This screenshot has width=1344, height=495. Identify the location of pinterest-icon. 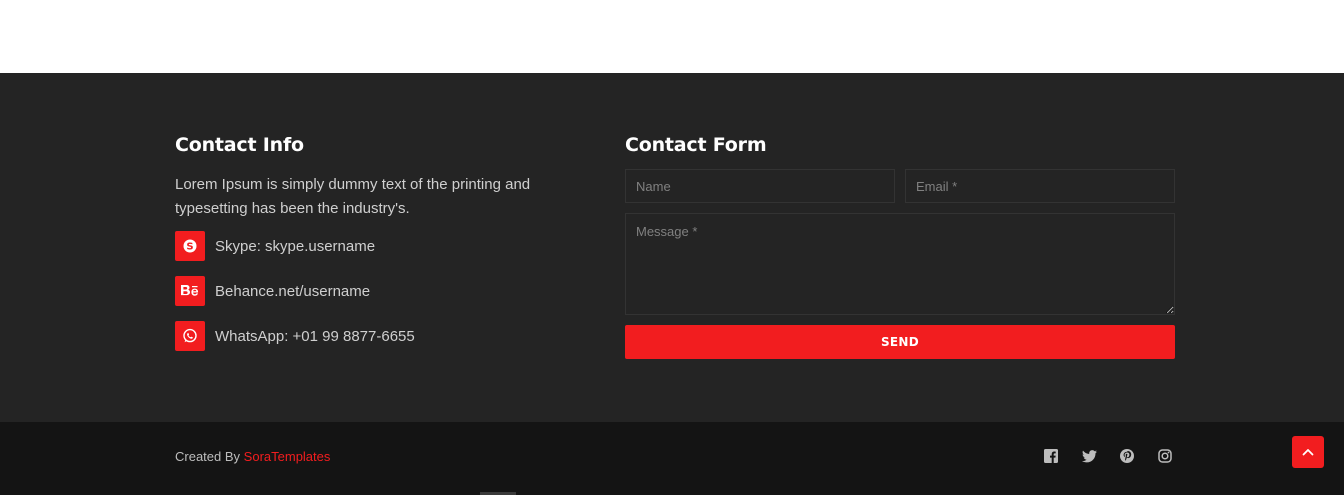
(1127, 456).